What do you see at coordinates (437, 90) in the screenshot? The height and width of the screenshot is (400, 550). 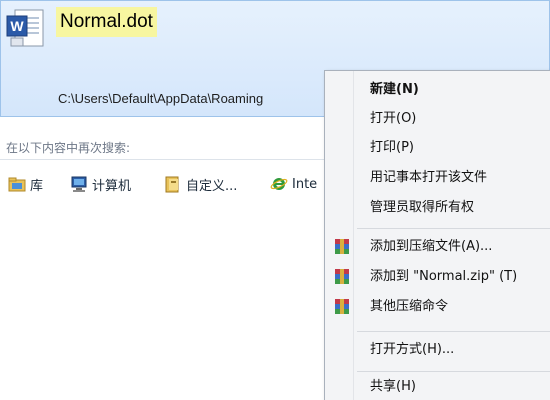 I see `menu-item-new: 新建(N)` at bounding box center [437, 90].